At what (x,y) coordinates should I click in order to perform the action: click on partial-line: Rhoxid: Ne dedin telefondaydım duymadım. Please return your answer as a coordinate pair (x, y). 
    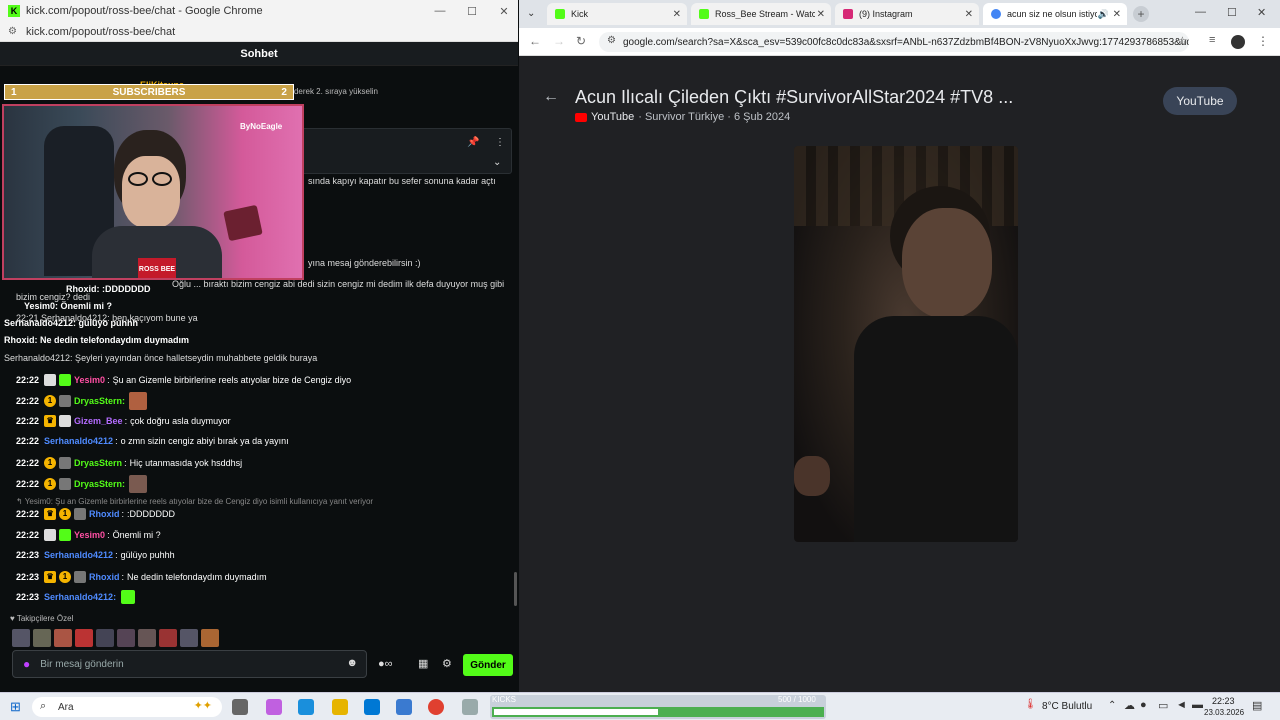
    Looking at the image, I should click on (97, 340).